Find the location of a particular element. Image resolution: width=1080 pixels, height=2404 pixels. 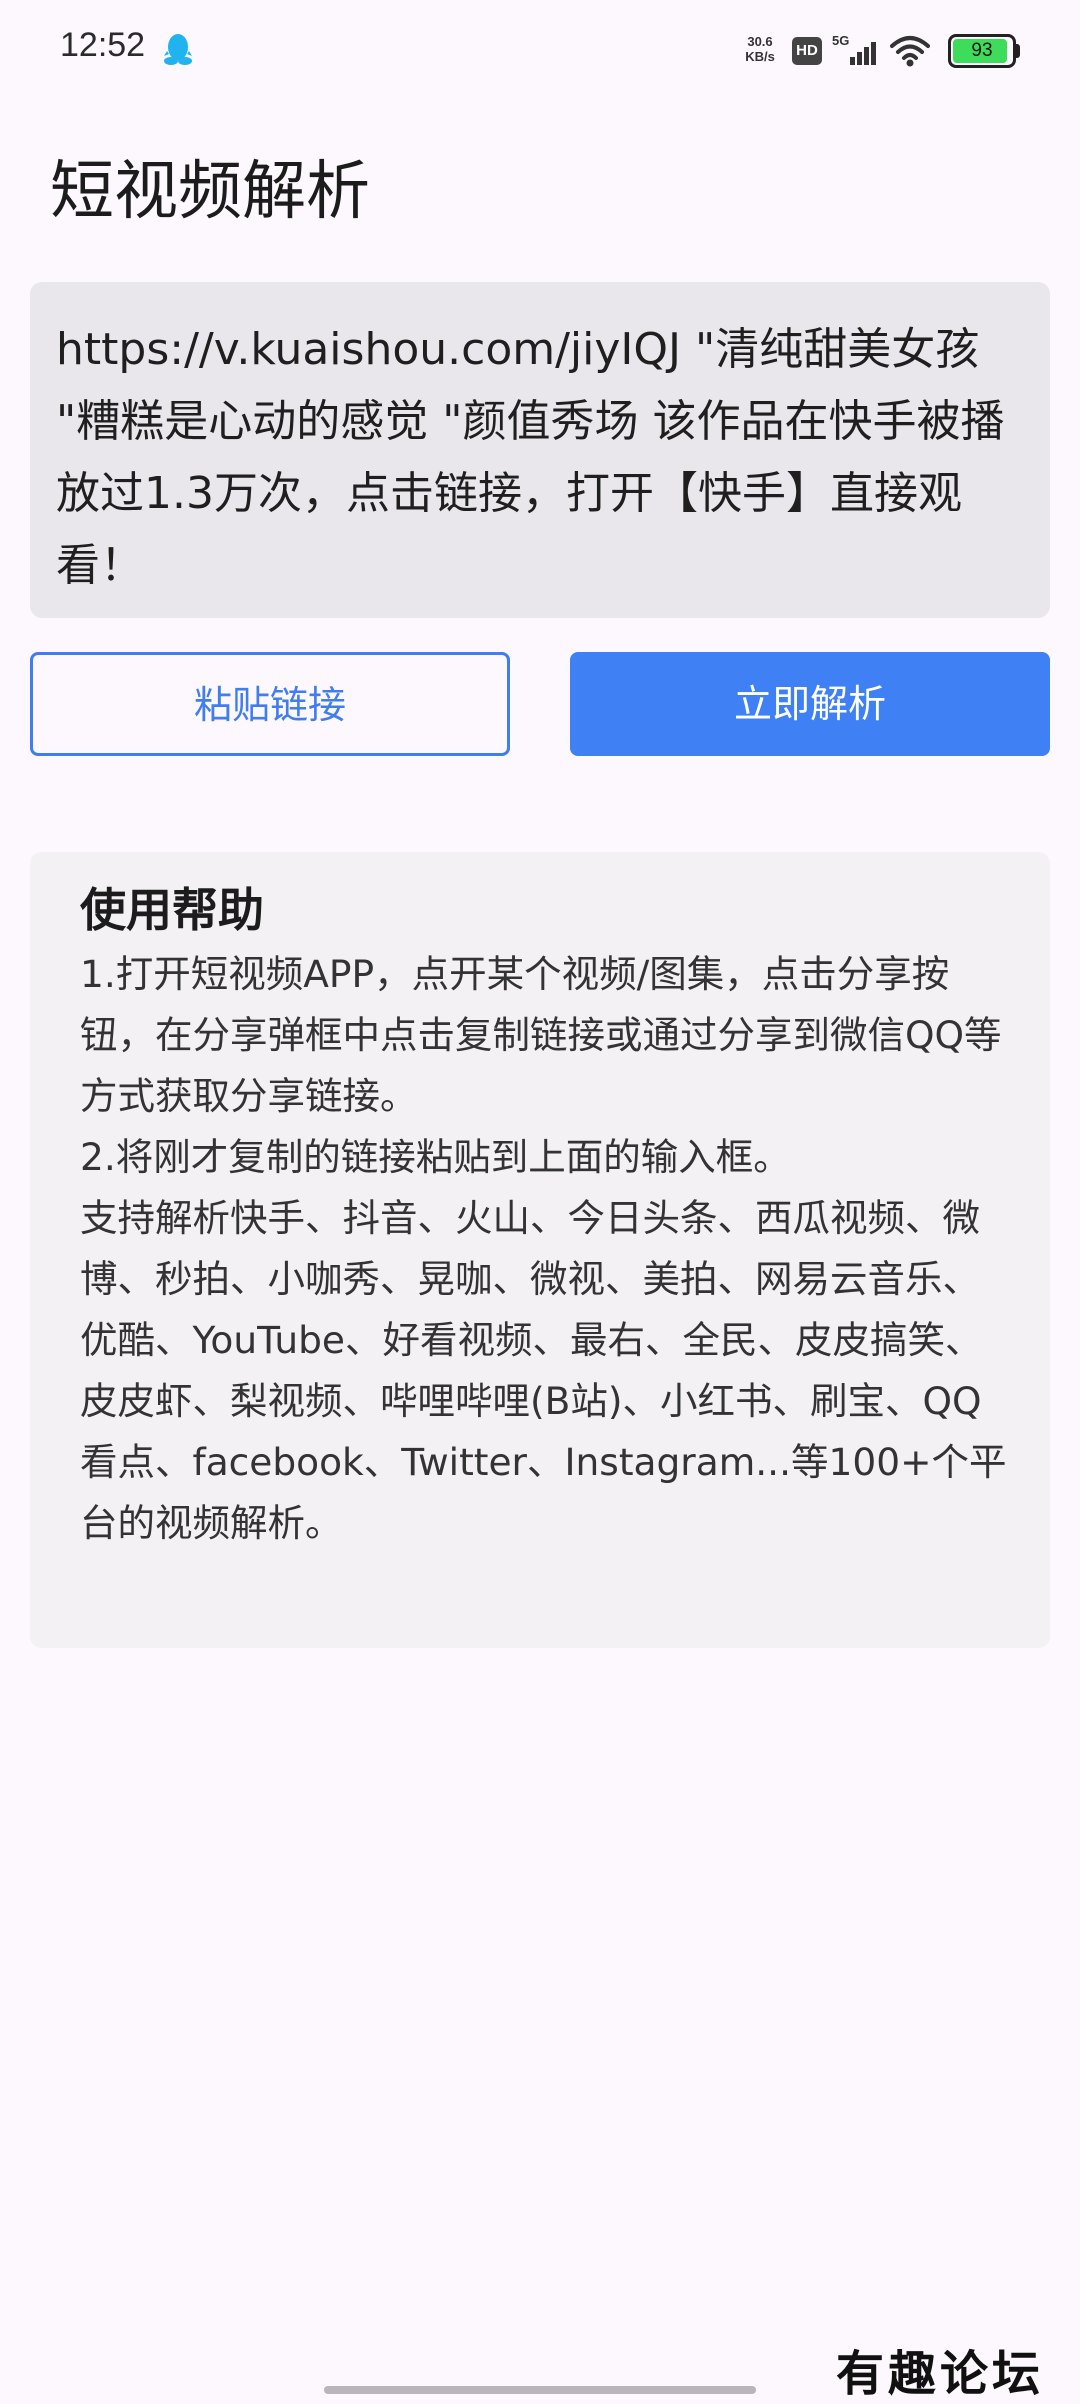

status-bar: 12:52 30.6 KB/s HD 5G 93 is located at coordinates (540, 50).